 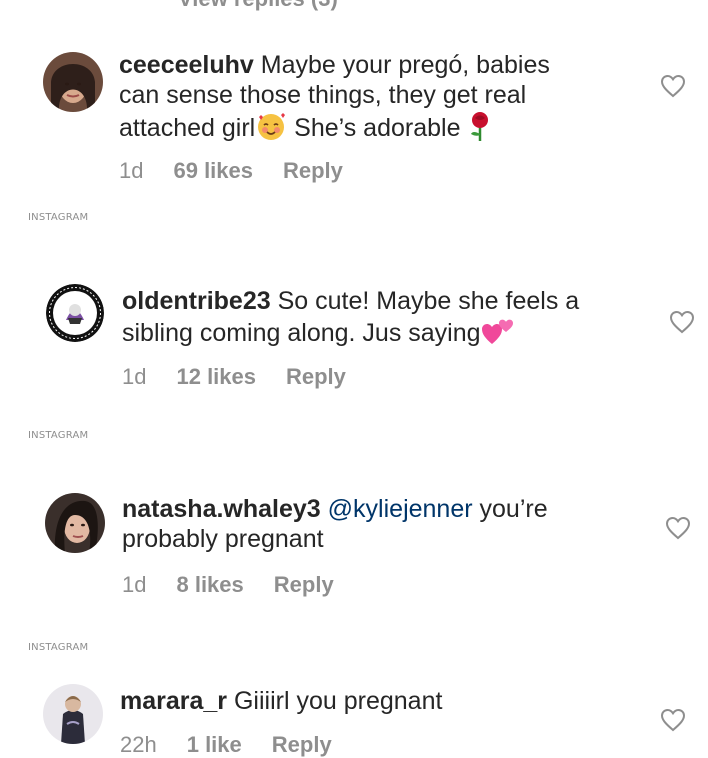 I want to click on username: marara_r, so click(x=173, y=701).